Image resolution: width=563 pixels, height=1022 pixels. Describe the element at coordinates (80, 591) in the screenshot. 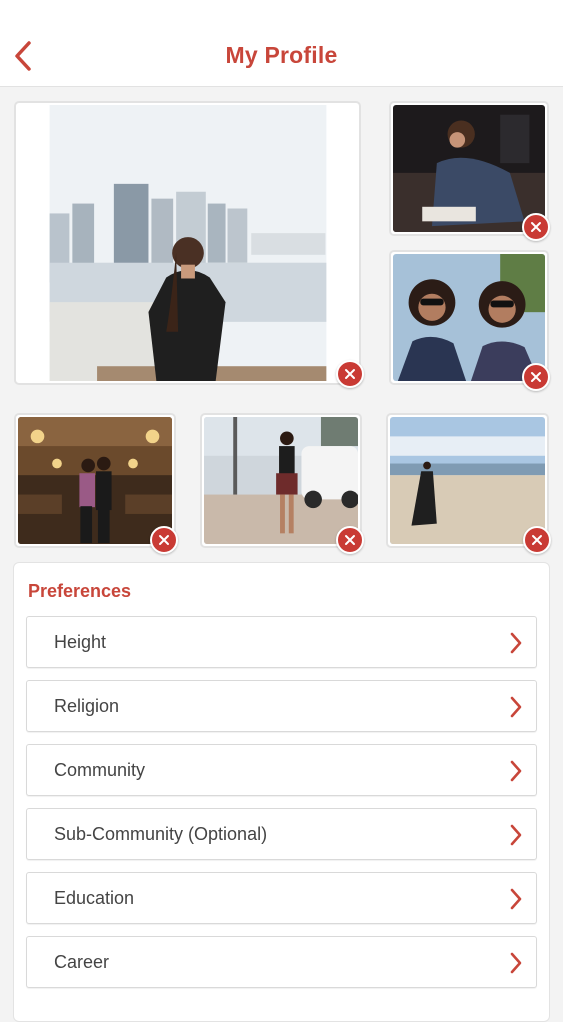

I see `preferences-title: Preferences` at that location.